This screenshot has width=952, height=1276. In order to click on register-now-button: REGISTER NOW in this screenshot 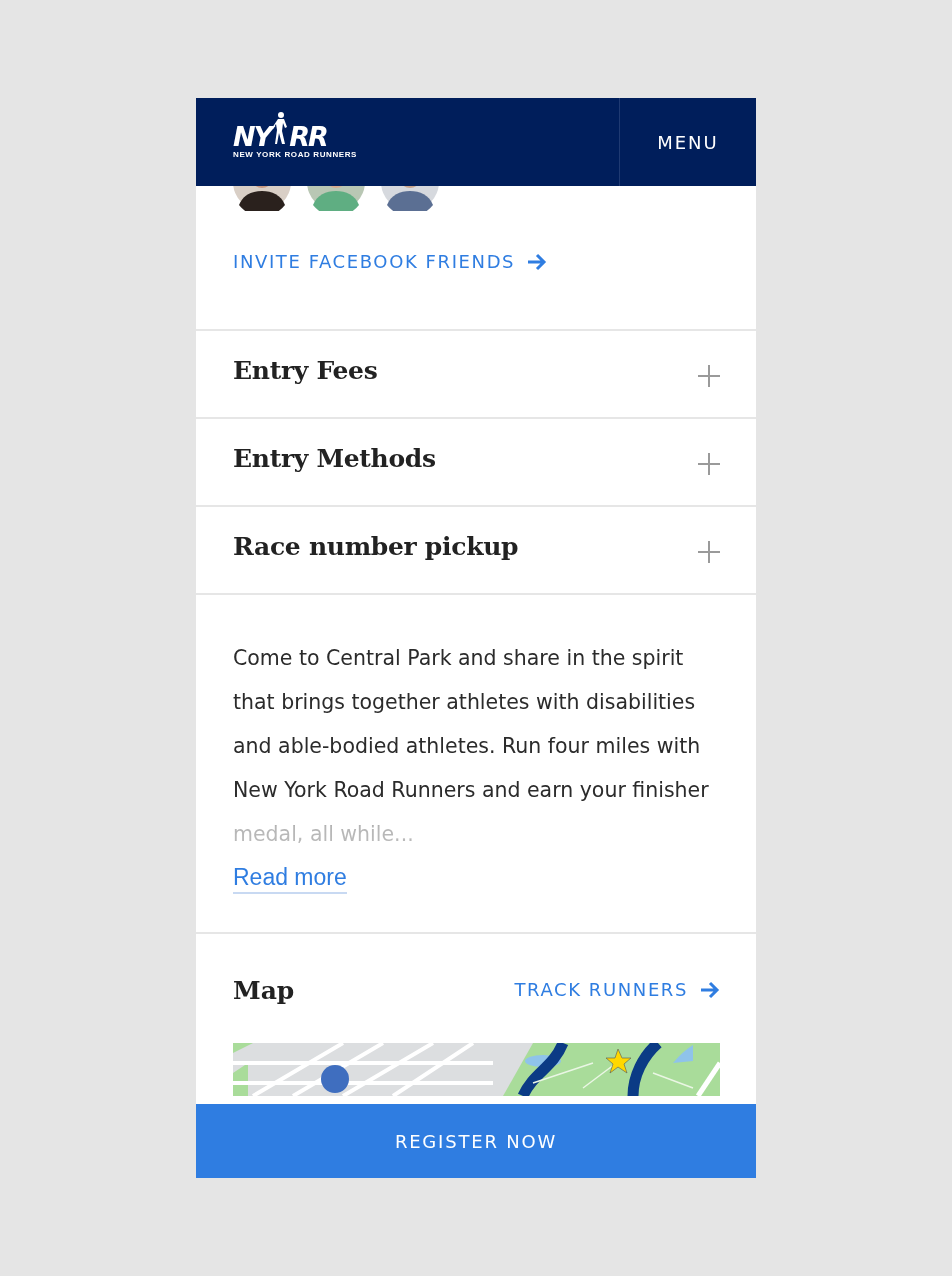, I will do `click(476, 1141)`.